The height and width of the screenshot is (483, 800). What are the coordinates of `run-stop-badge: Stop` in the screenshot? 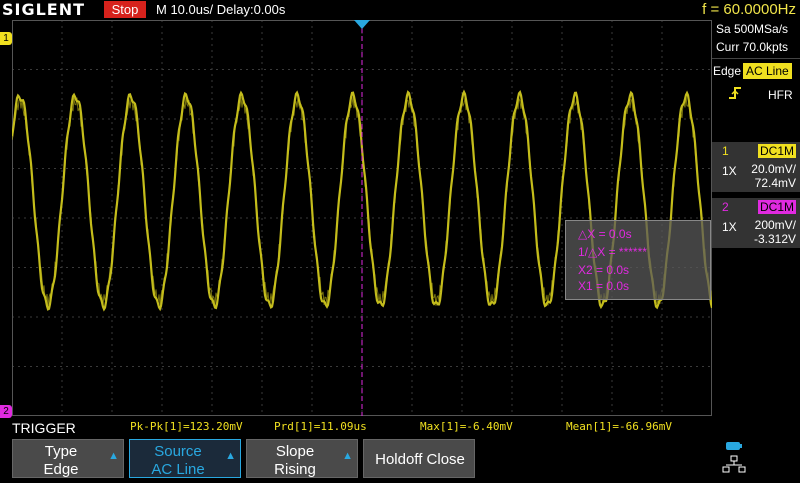 It's located at (125, 9).